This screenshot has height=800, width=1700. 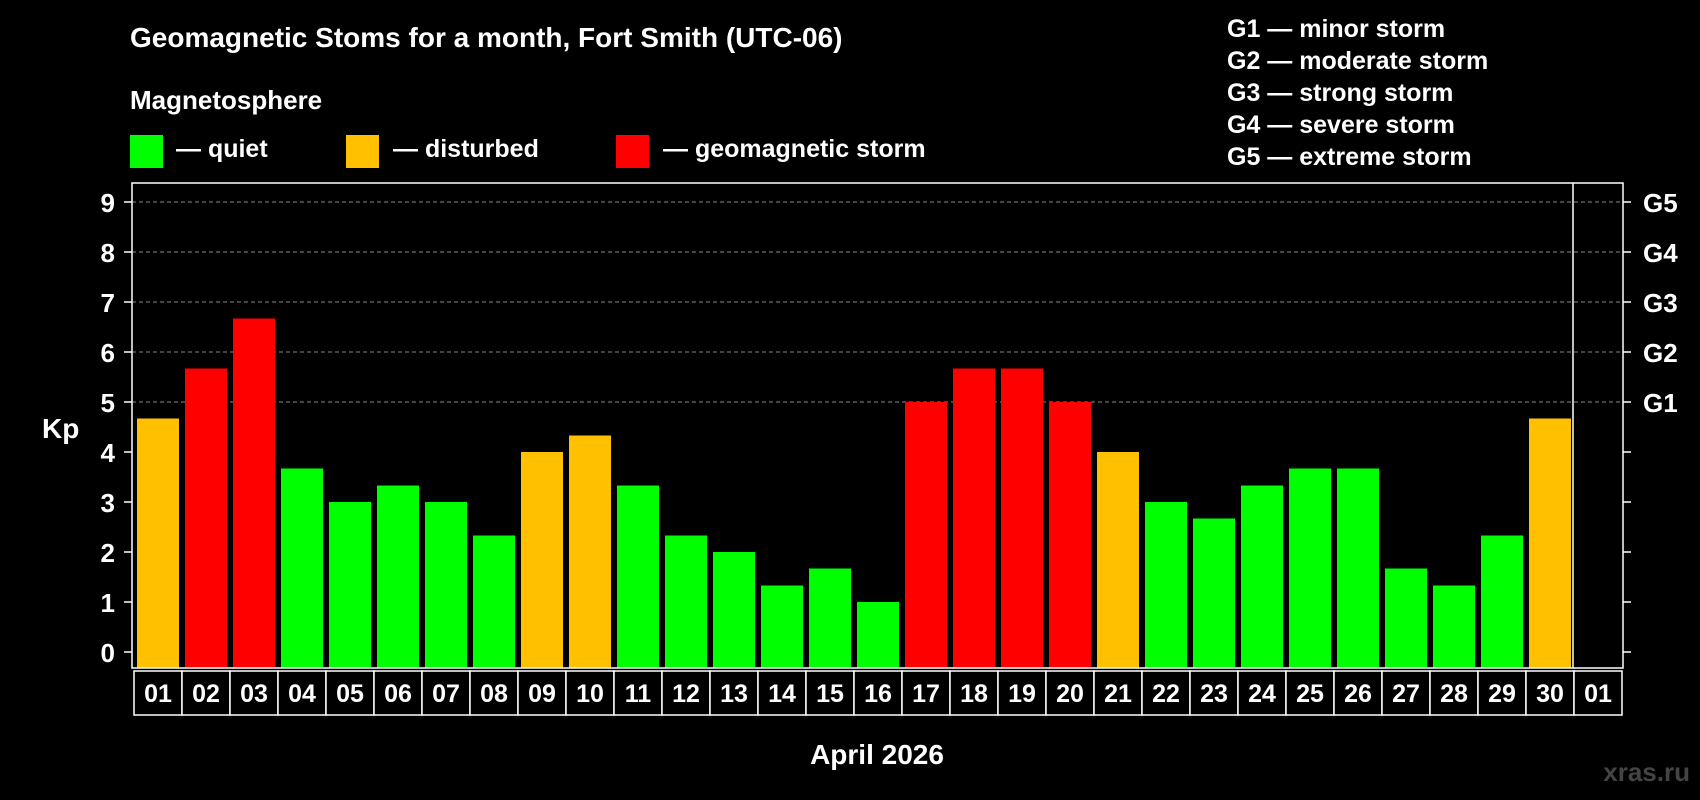 I want to click on x-tick-label: 14, so click(x=782, y=694).